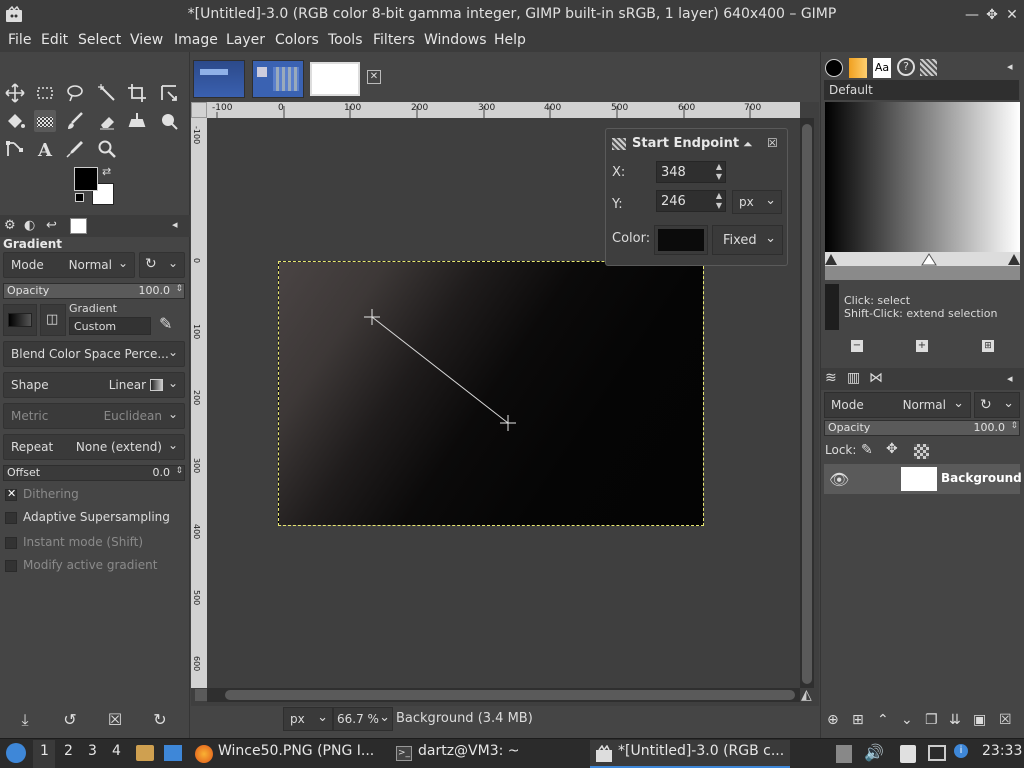 The height and width of the screenshot is (768, 1024). Describe the element at coordinates (94, 354) in the screenshot. I see `blend-space-dropdown: Blend Color Space Perce... ⌄` at that location.